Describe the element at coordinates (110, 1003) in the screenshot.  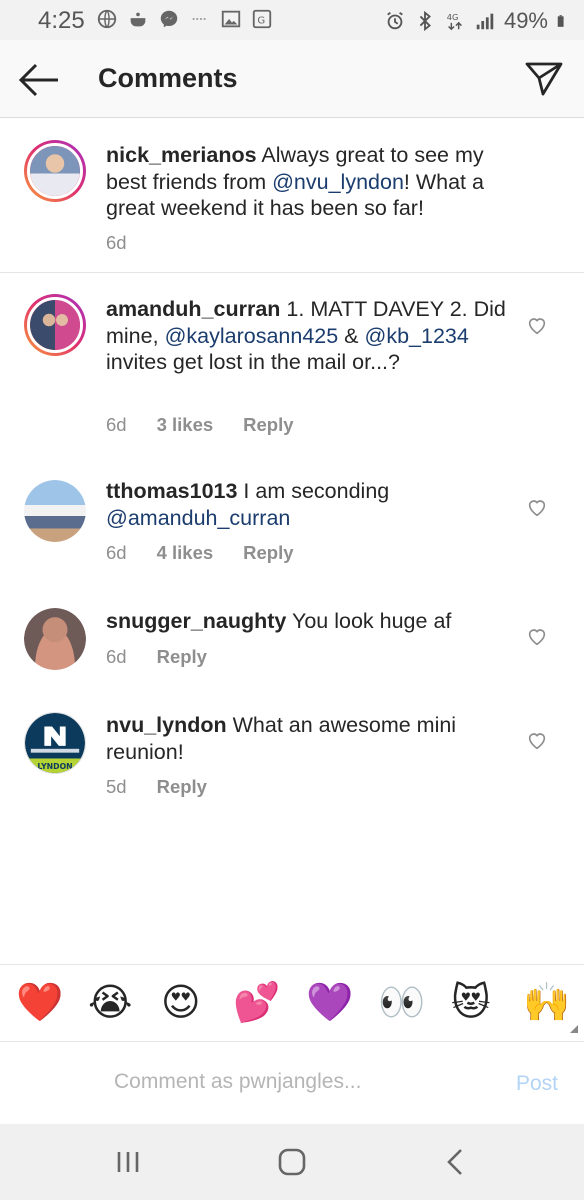
I see `emoji-crying-face: 😭` at that location.